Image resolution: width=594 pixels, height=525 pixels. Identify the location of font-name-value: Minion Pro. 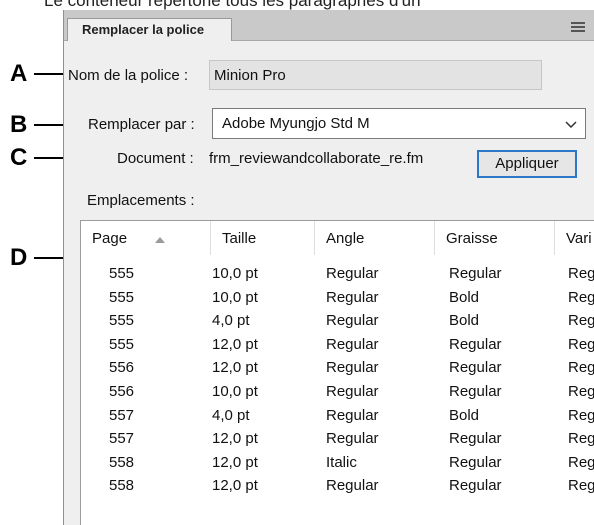
(250, 75).